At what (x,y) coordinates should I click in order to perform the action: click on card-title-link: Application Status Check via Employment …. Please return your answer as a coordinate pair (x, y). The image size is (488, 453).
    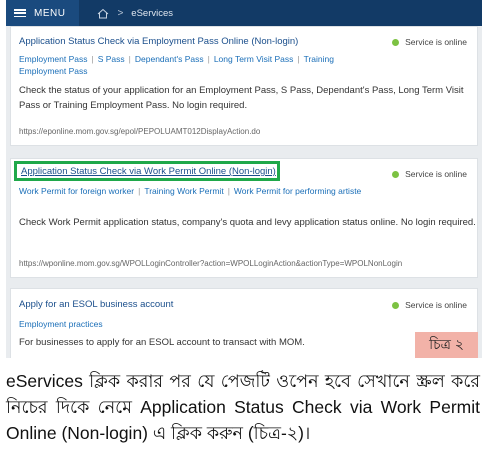
    Looking at the image, I should click on (158, 41).